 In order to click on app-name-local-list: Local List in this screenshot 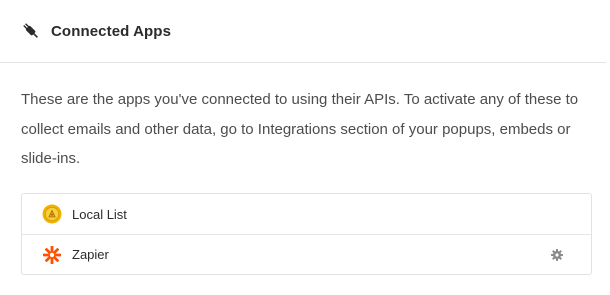, I will do `click(99, 214)`.